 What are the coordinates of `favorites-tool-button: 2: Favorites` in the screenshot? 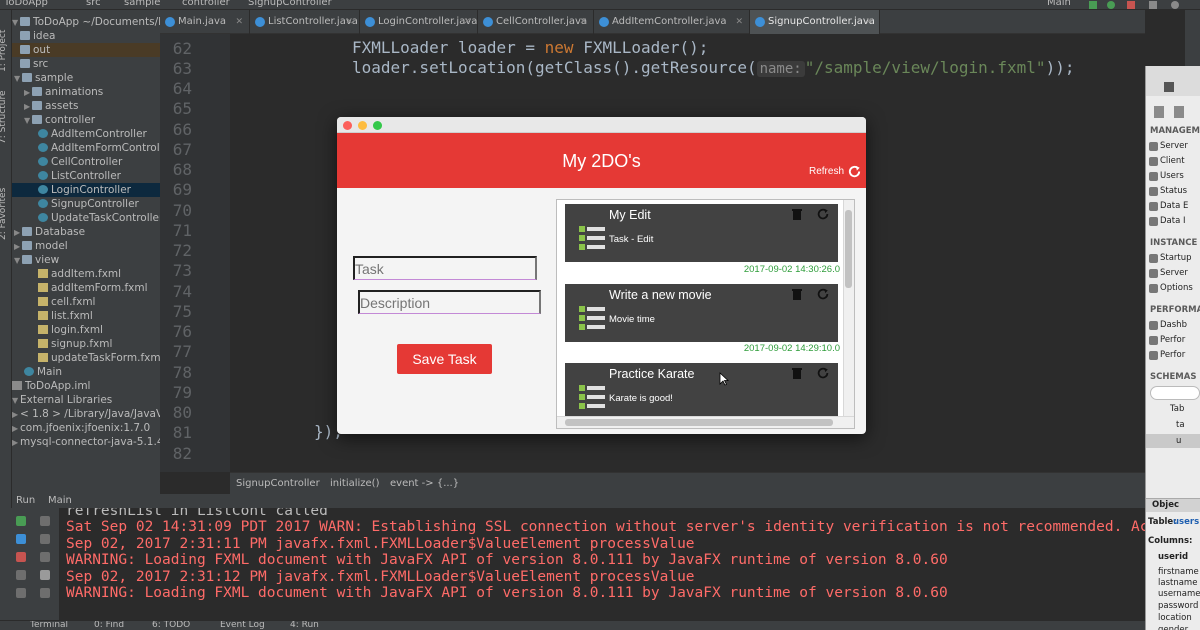 It's located at (4, 214).